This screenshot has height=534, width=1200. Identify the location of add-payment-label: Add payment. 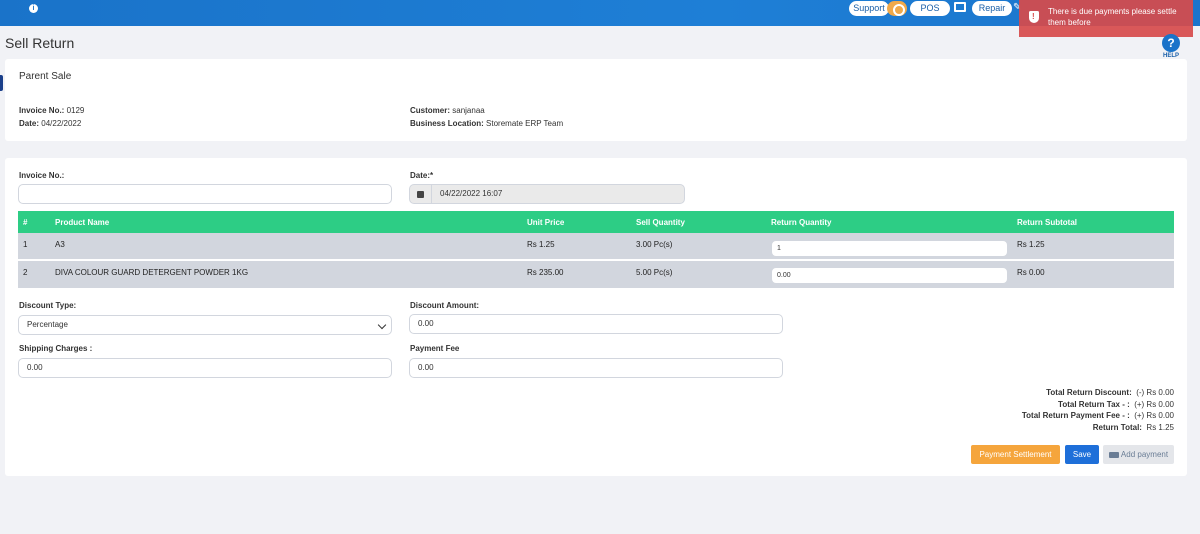
(1144, 454).